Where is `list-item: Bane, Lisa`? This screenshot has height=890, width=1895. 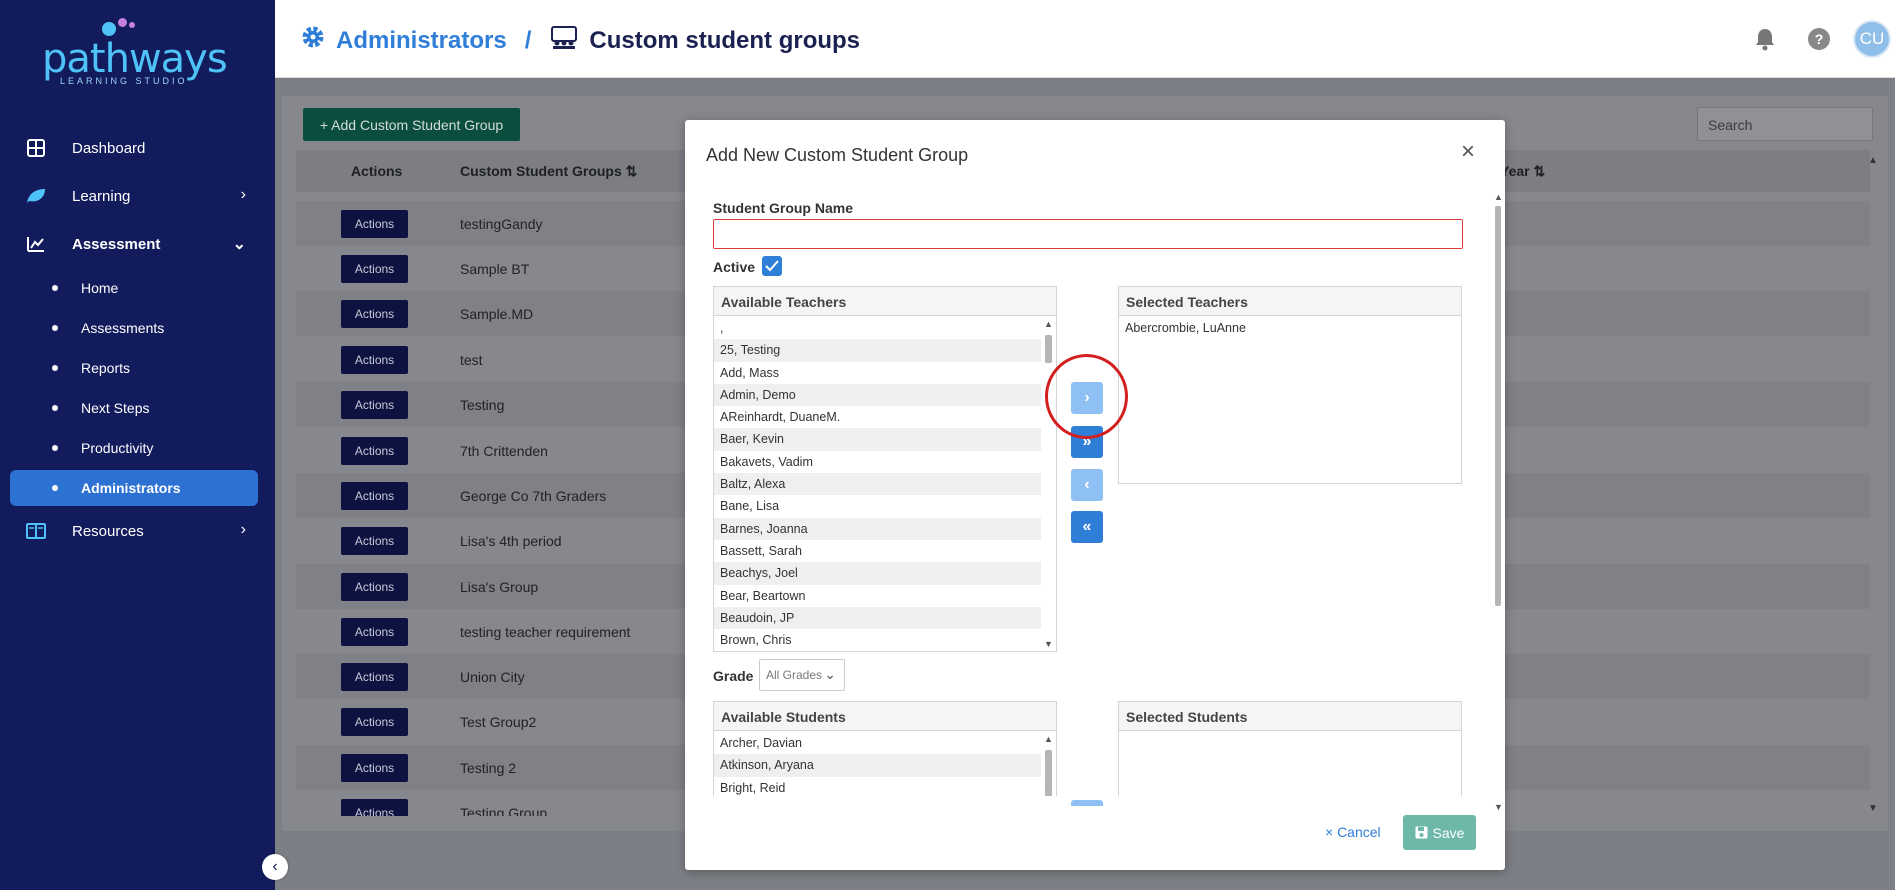 list-item: Bane, Lisa is located at coordinates (877, 506).